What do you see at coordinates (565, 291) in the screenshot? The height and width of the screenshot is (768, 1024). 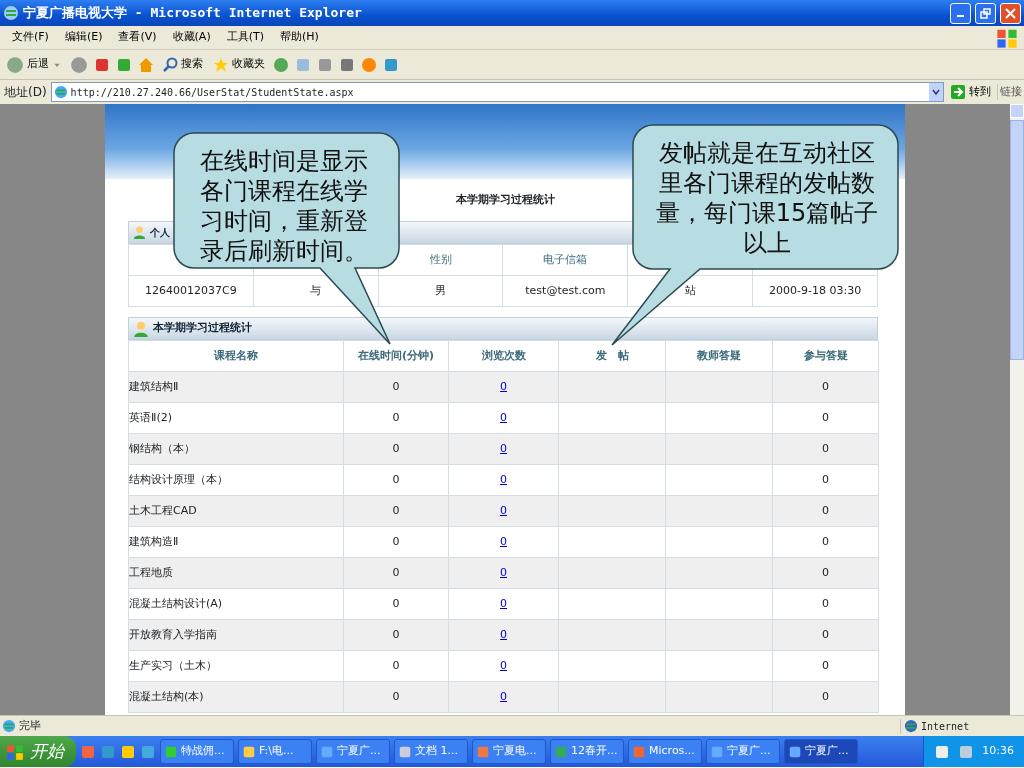 I see `table-cell: test@test.com` at bounding box center [565, 291].